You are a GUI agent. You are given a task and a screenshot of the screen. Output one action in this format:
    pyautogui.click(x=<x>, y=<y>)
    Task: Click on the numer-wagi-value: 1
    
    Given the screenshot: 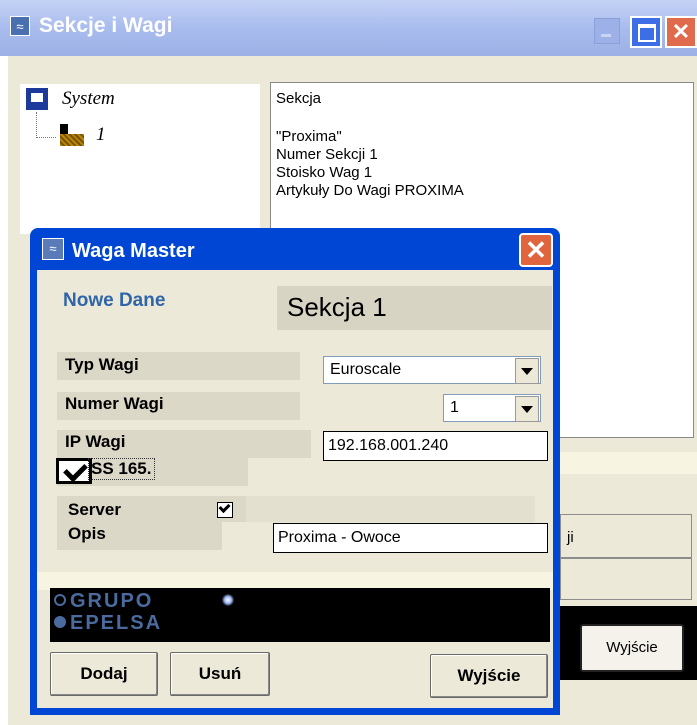 What is the action you would take?
    pyautogui.click(x=454, y=407)
    